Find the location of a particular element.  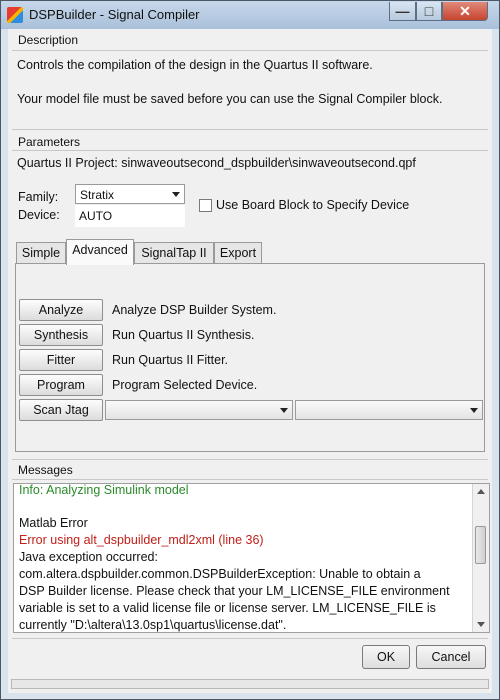

messages-divider is located at coordinates (250, 479).